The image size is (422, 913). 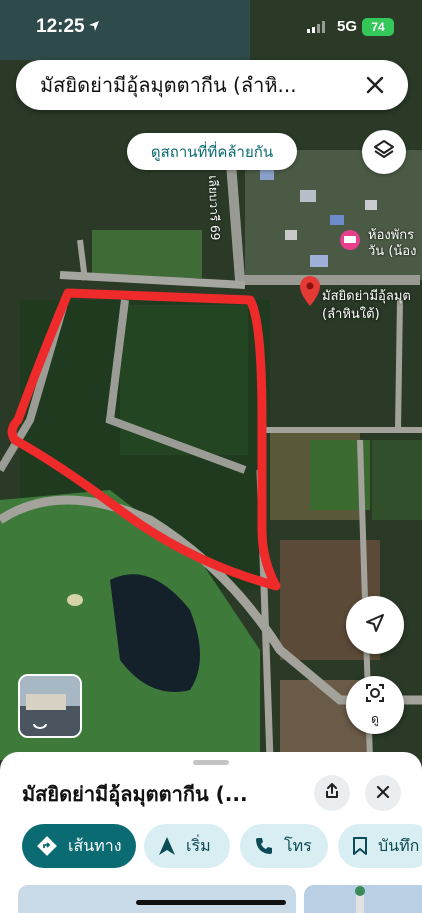 What do you see at coordinates (347, 26) in the screenshot?
I see `network-type: 5G` at bounding box center [347, 26].